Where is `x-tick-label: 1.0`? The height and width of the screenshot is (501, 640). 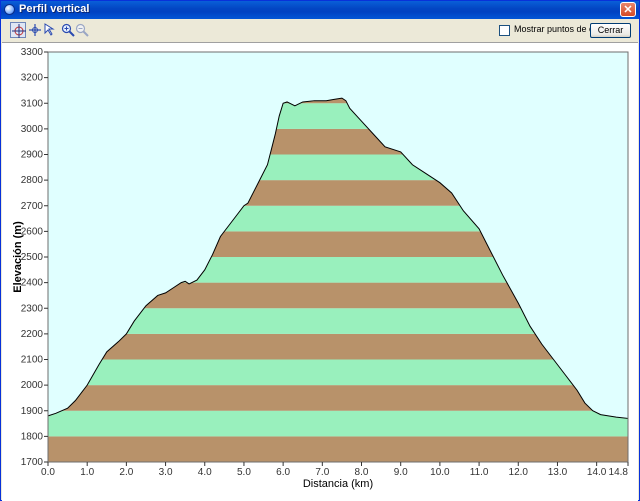 x-tick-label: 1.0 is located at coordinates (87, 472).